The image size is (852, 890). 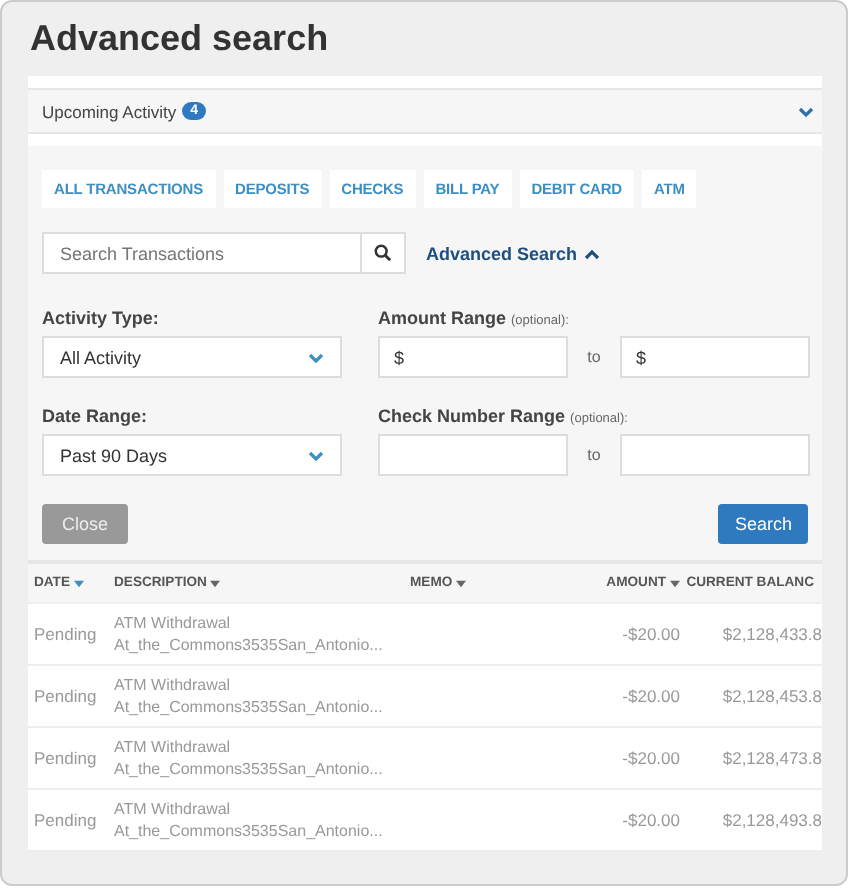 I want to click on advanced-search-link: Advanced Search, so click(x=513, y=253).